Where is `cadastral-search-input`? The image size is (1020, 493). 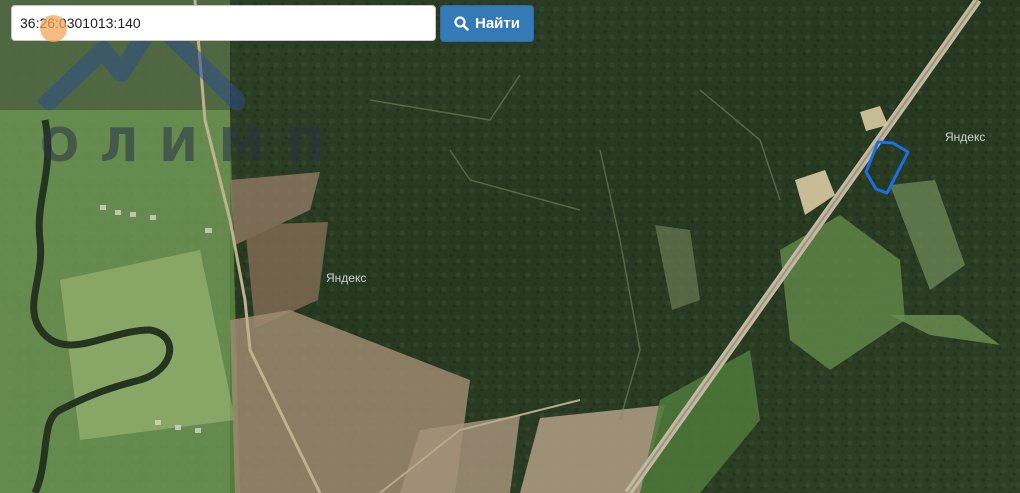
cadastral-search-input is located at coordinates (223, 23).